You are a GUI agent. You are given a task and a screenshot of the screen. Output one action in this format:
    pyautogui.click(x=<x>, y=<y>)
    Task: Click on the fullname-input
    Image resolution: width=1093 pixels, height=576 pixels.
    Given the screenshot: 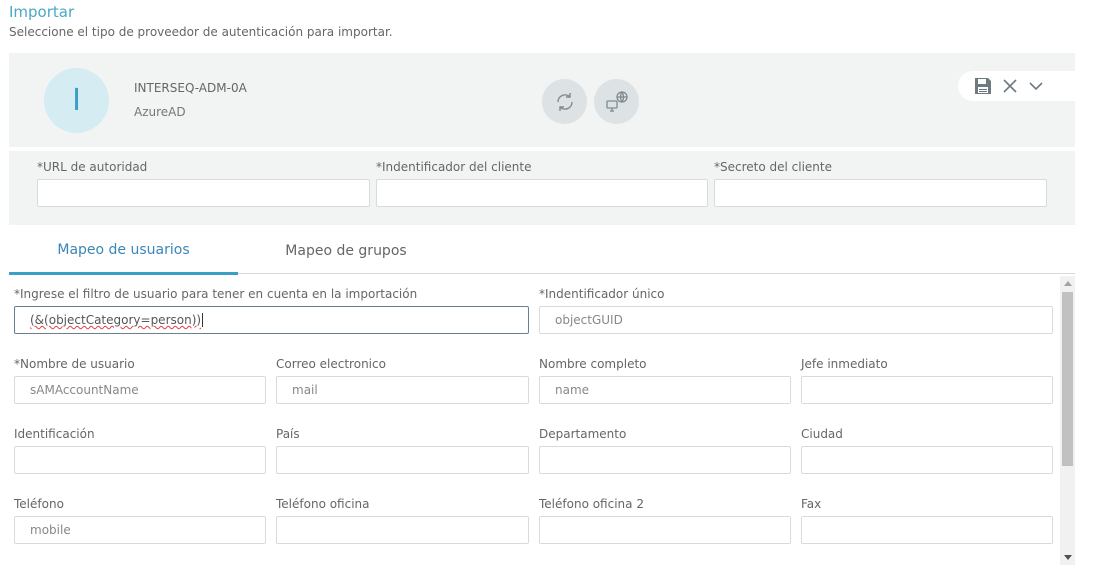 What is the action you would take?
    pyautogui.click(x=665, y=390)
    